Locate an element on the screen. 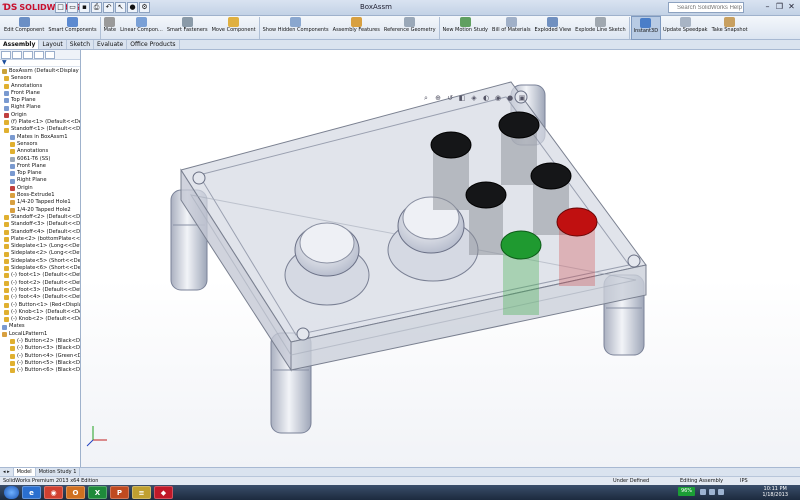 Image resolution: width=800 pixels, height=500 pixels. tree-item: Standoff<1> (Default<<Default is located at coordinates (40, 129).